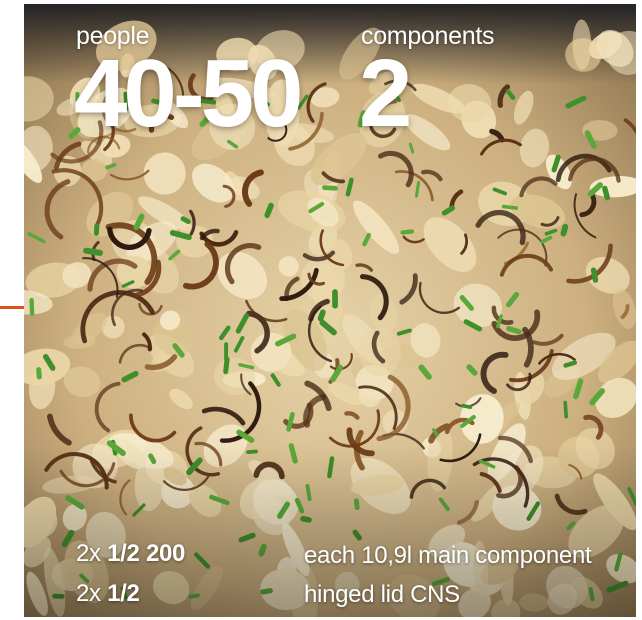 Image resolution: width=642 pixels, height=620 pixels. What do you see at coordinates (382, 594) in the screenshot?
I see `spec-row-2-description: hinged lid CNS` at bounding box center [382, 594].